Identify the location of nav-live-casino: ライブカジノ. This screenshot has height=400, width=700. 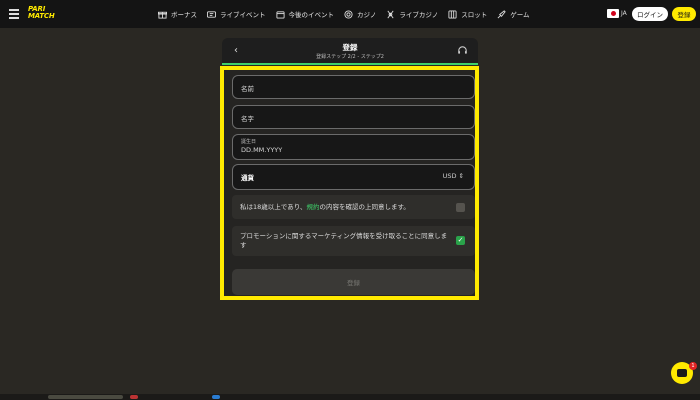
(412, 14).